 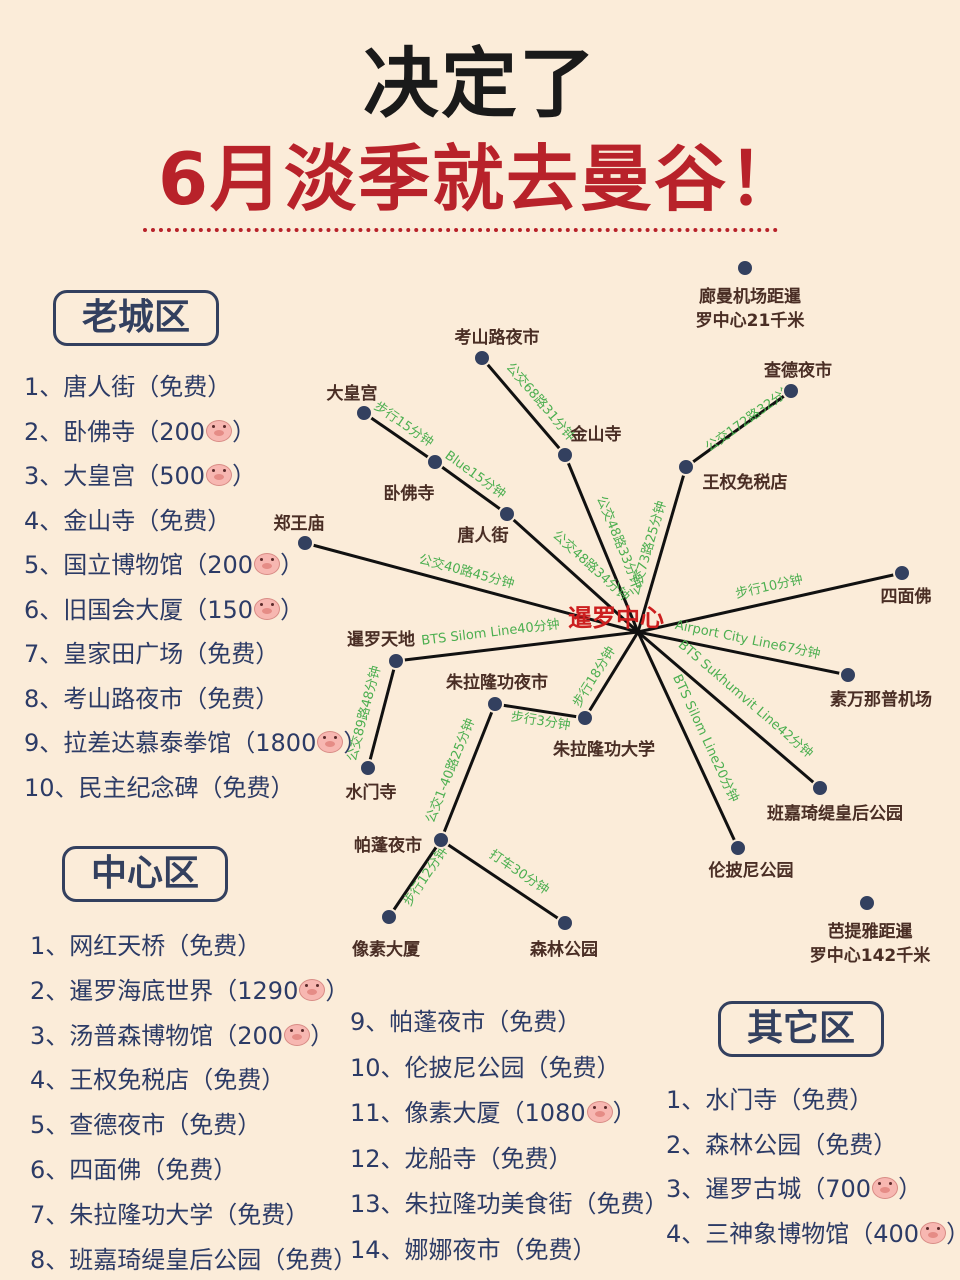 I want to click on map-node-label: 查德夜市, so click(x=797, y=370).